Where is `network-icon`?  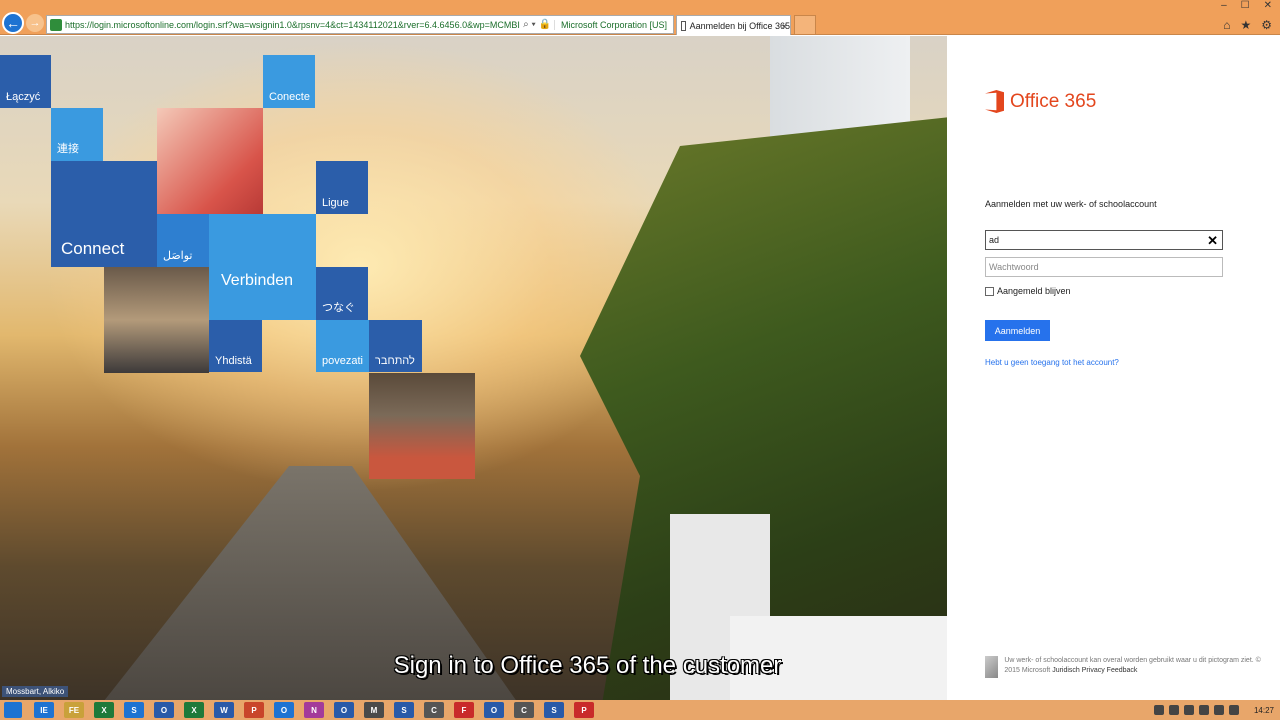
network-icon is located at coordinates (1218, 710).